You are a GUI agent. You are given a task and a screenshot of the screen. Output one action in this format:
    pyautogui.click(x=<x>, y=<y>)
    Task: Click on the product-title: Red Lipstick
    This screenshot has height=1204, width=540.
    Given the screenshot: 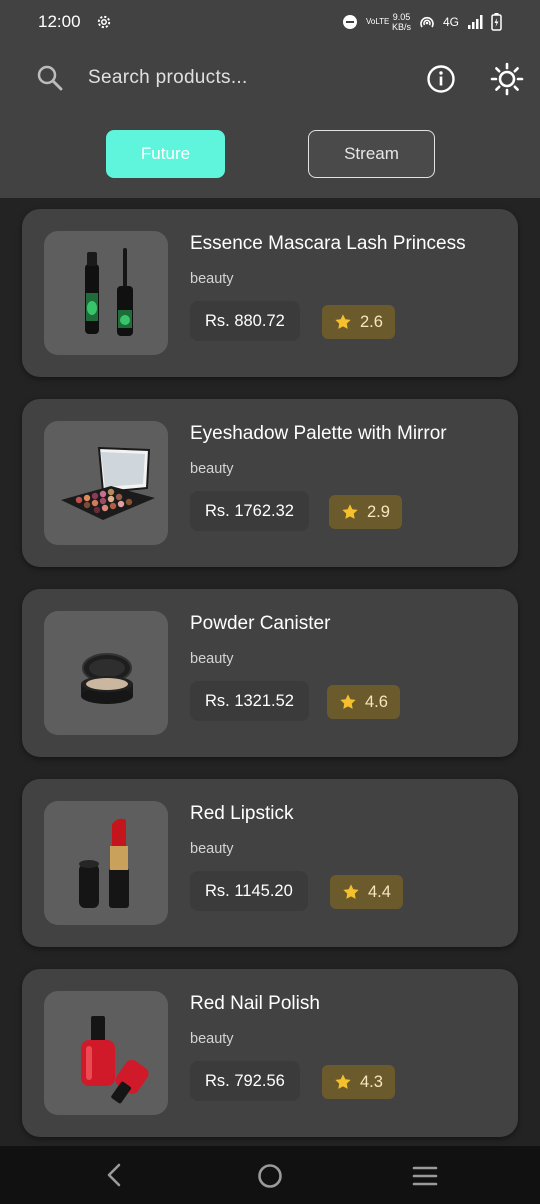 What is the action you would take?
    pyautogui.click(x=242, y=813)
    